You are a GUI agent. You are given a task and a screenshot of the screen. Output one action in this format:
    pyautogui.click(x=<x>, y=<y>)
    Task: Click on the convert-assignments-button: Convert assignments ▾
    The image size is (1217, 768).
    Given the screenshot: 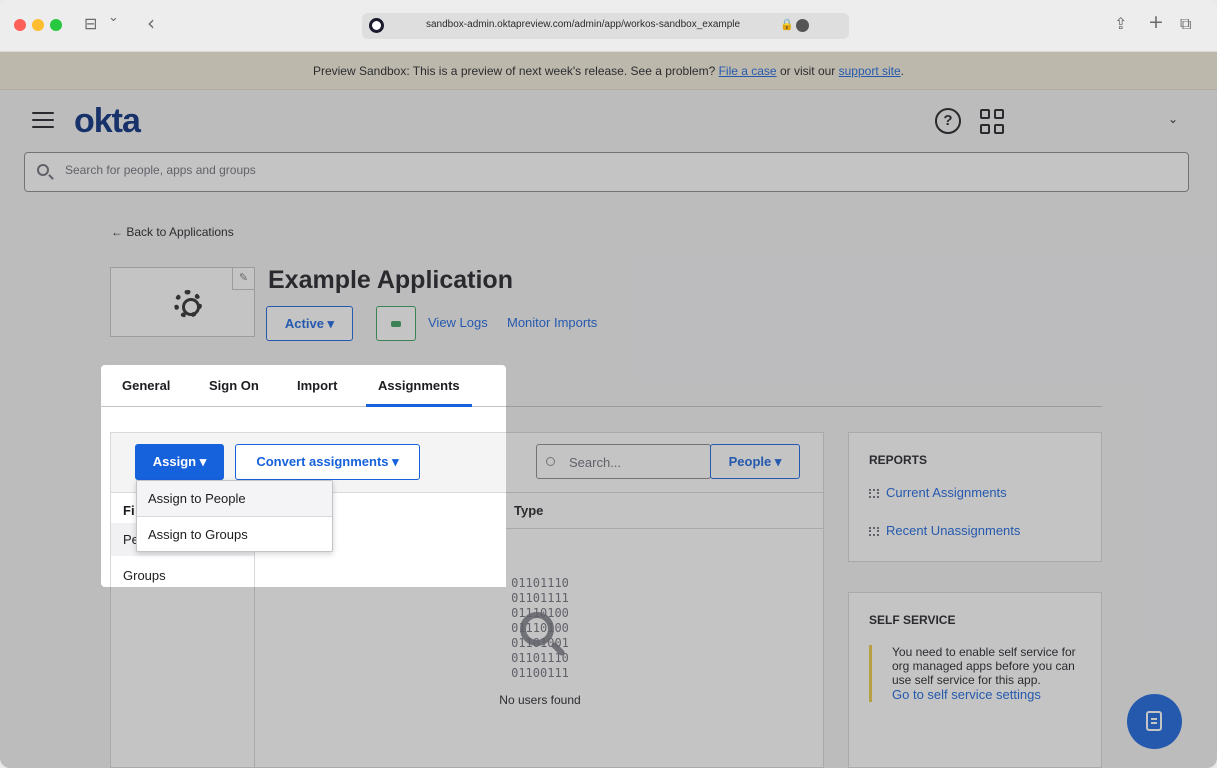 What is the action you would take?
    pyautogui.click(x=327, y=462)
    